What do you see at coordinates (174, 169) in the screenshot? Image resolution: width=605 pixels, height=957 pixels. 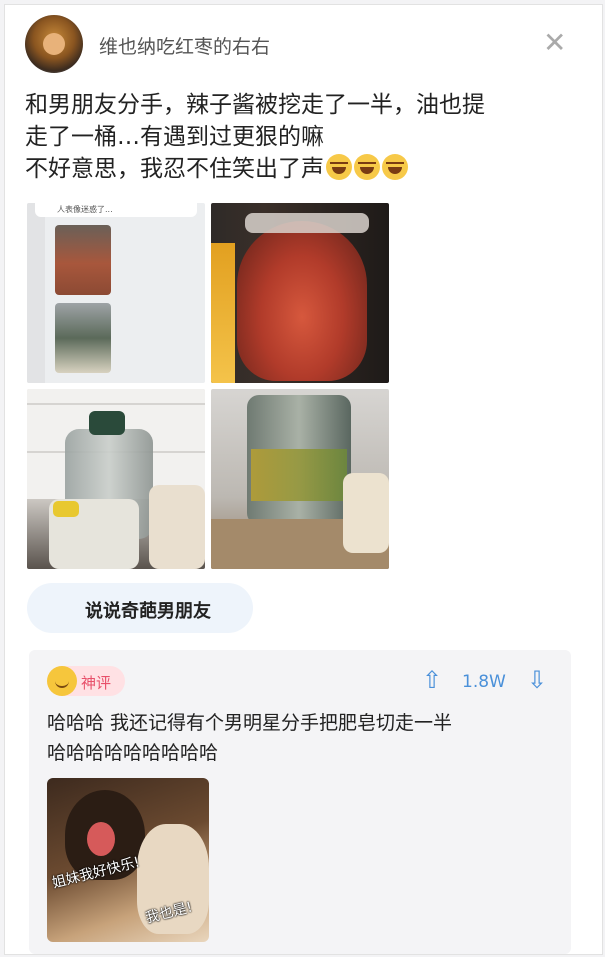 I see `post-text-line-content: 不好意思，我忍不住笑出了声` at bounding box center [174, 169].